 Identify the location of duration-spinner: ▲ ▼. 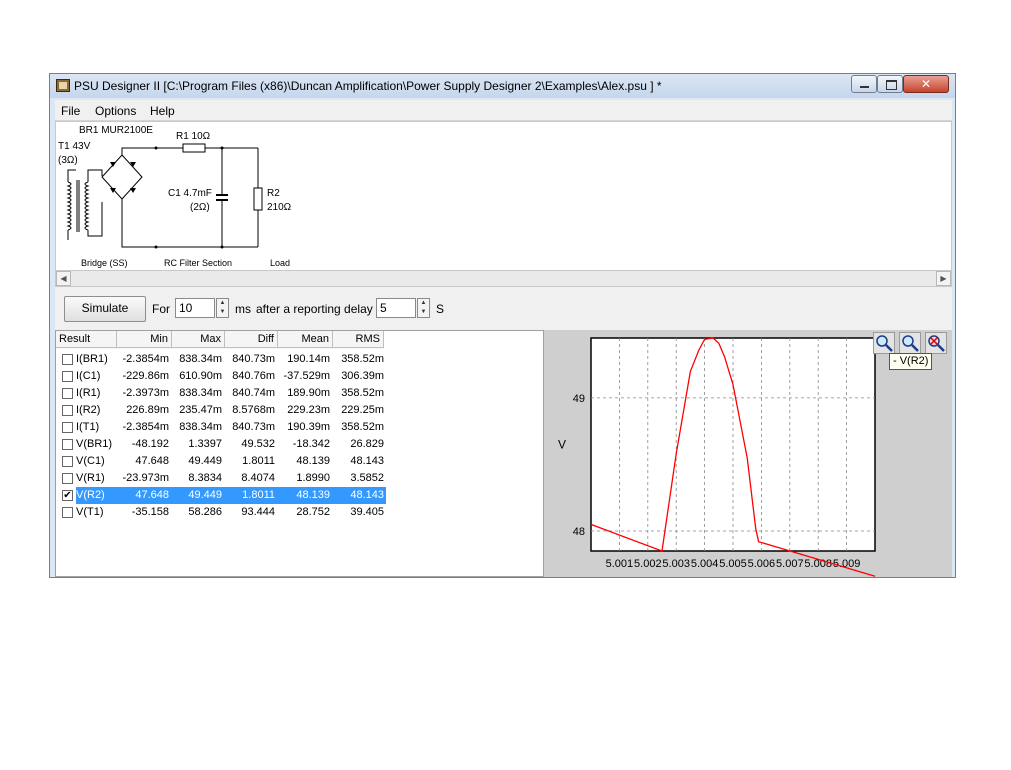
(222, 308).